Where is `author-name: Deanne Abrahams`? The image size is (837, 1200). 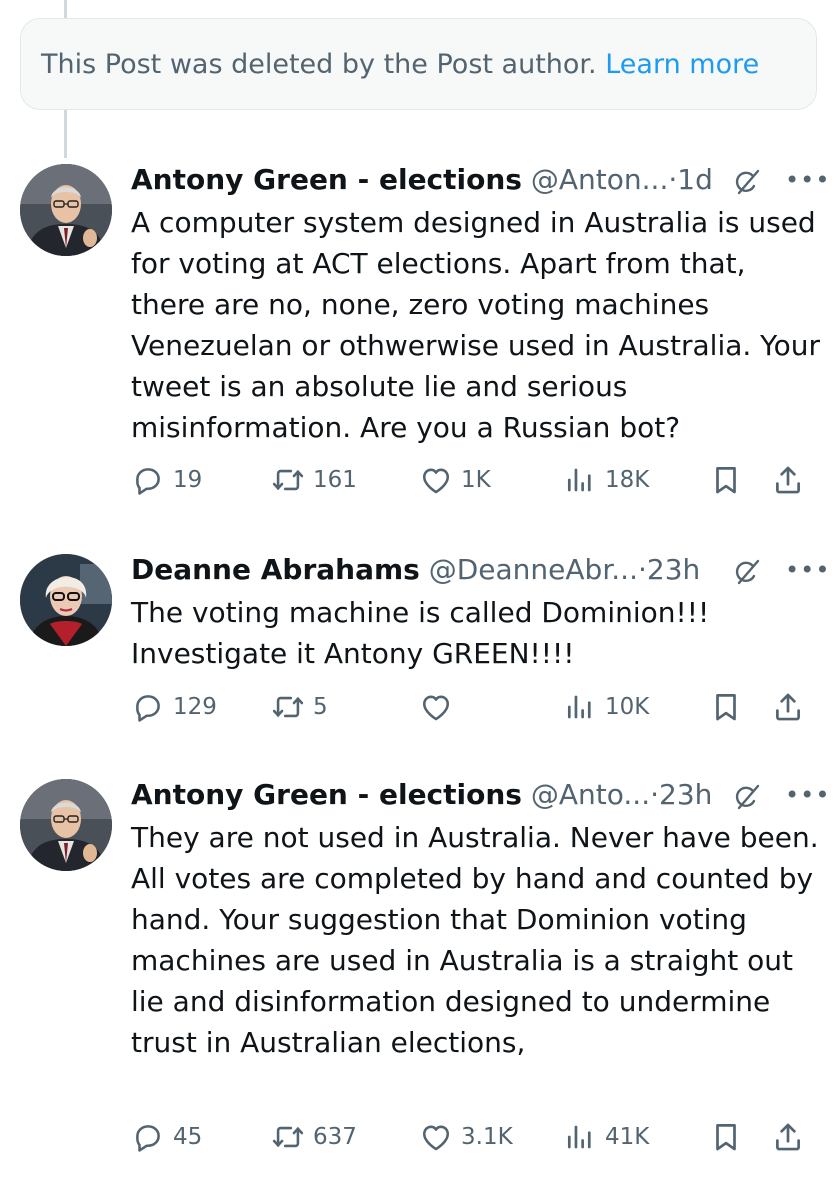 author-name: Deanne Abrahams is located at coordinates (275, 569).